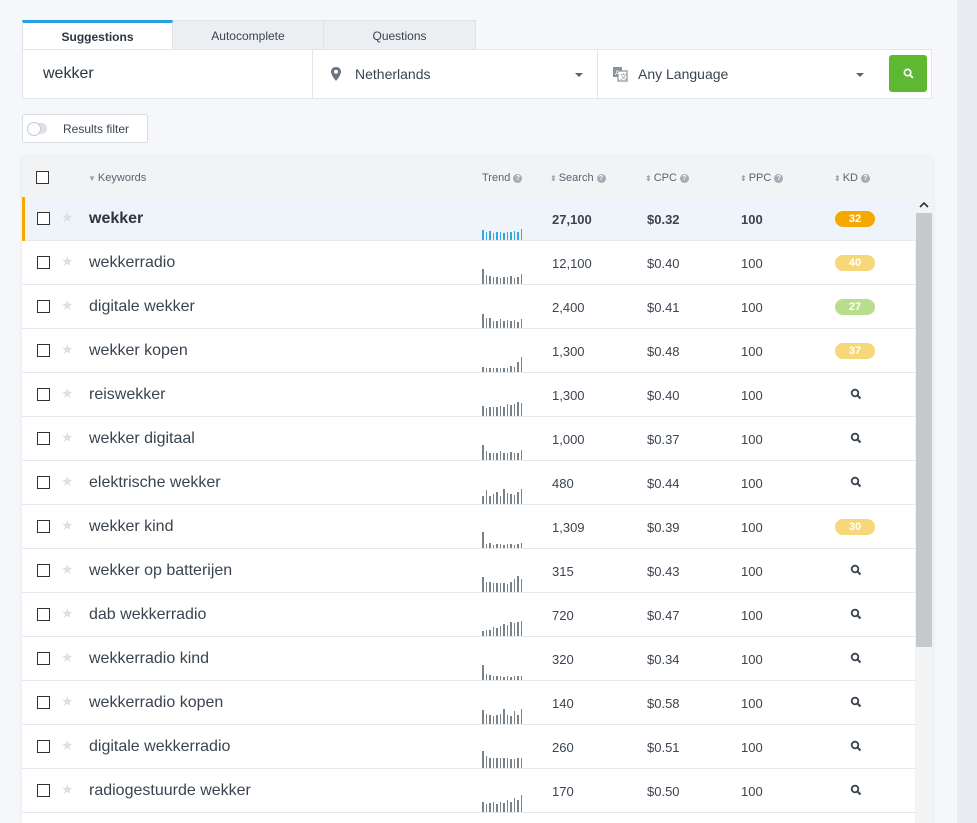  I want to click on table-row: ★ wekker digitaal 1,000 $0.37 100, so click(468, 439).